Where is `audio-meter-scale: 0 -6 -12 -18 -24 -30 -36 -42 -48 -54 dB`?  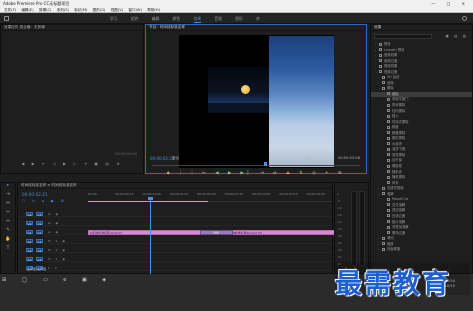
audio-meter-scale: 0 -6 -12 -18 -24 -30 -36 -42 -48 -54 dB is located at coordinates (339, 229).